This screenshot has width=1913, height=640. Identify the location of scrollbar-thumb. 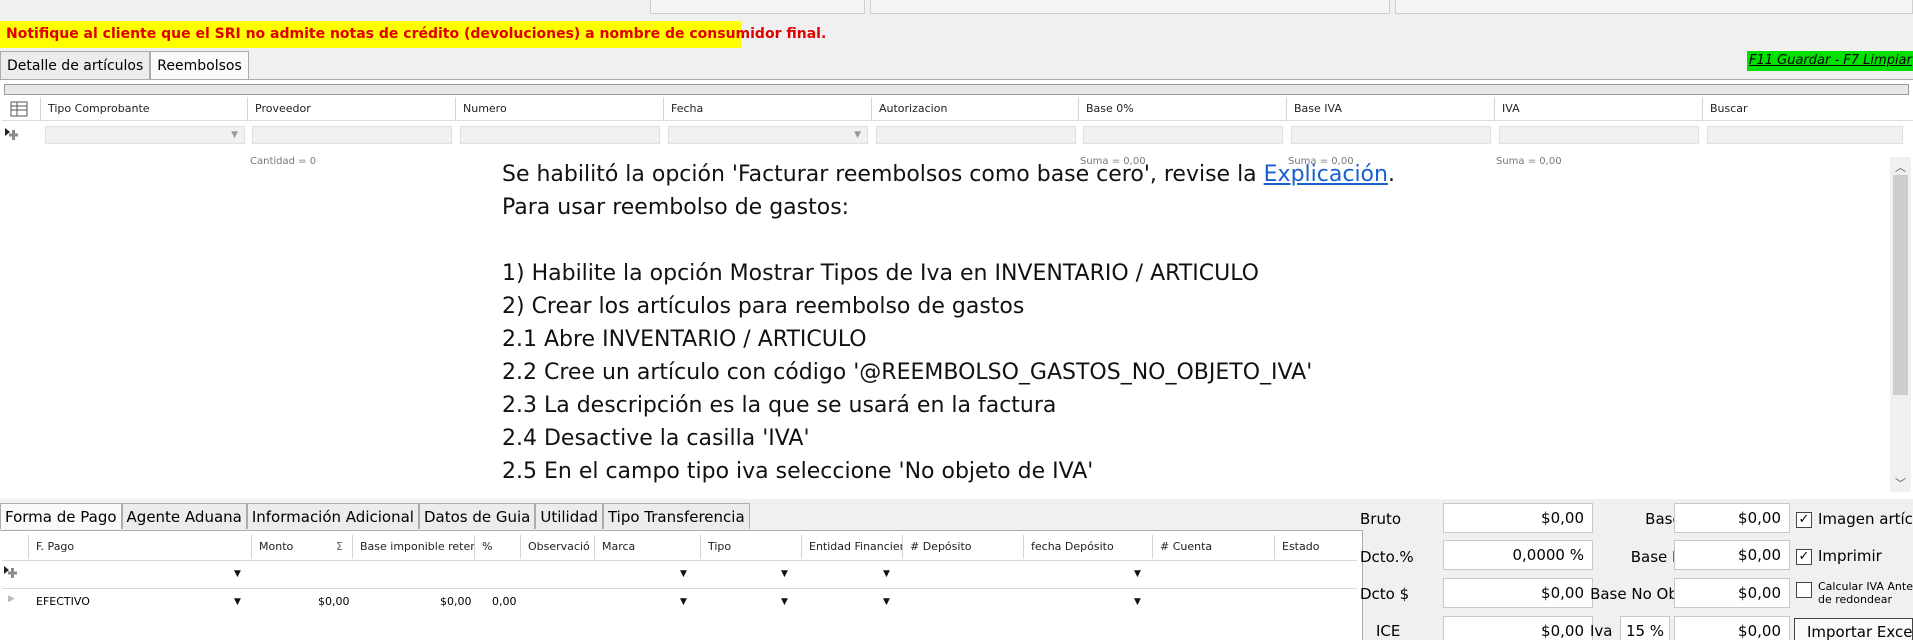
(1900, 285).